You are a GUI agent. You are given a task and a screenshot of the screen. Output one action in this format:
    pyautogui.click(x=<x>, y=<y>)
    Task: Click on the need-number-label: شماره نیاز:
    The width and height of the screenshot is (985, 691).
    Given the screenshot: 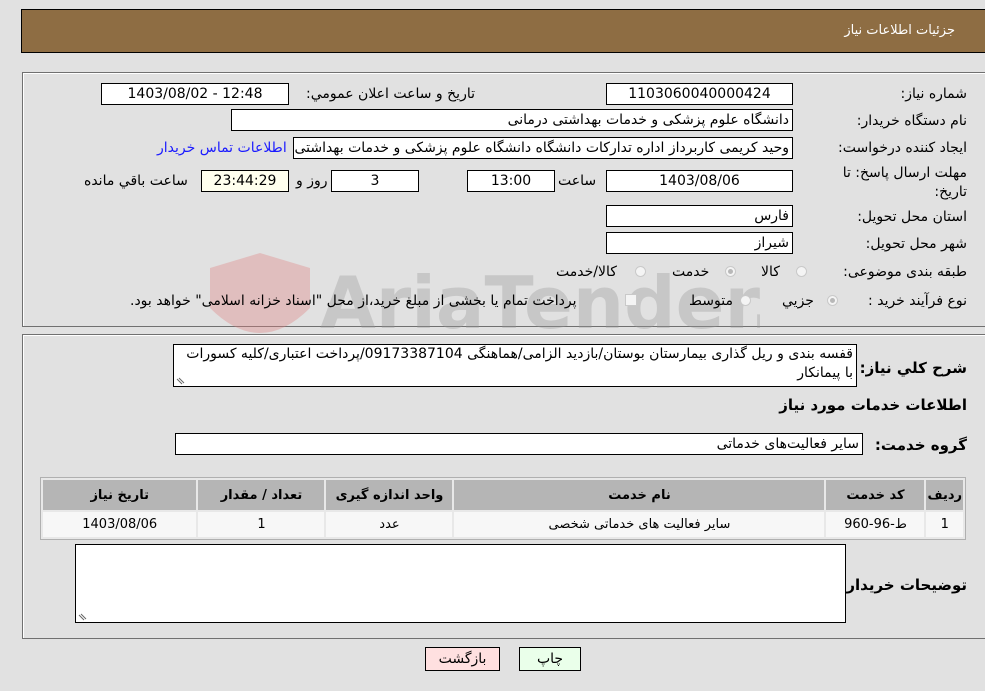 What is the action you would take?
    pyautogui.click(x=934, y=94)
    